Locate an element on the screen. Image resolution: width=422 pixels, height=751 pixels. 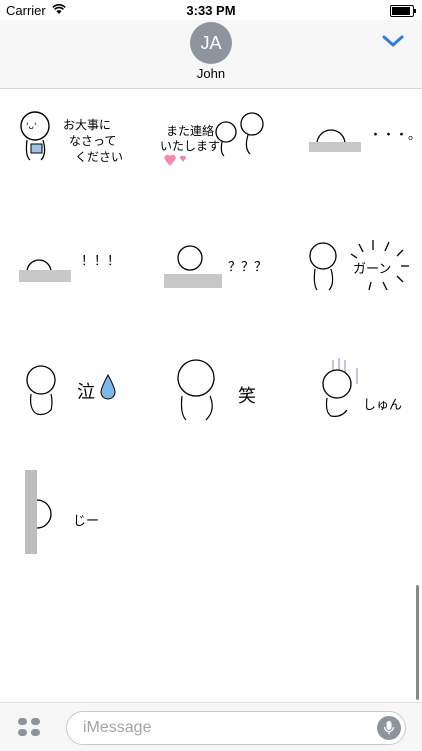
sticker-caption-2: なさって is located at coordinates (93, 141).